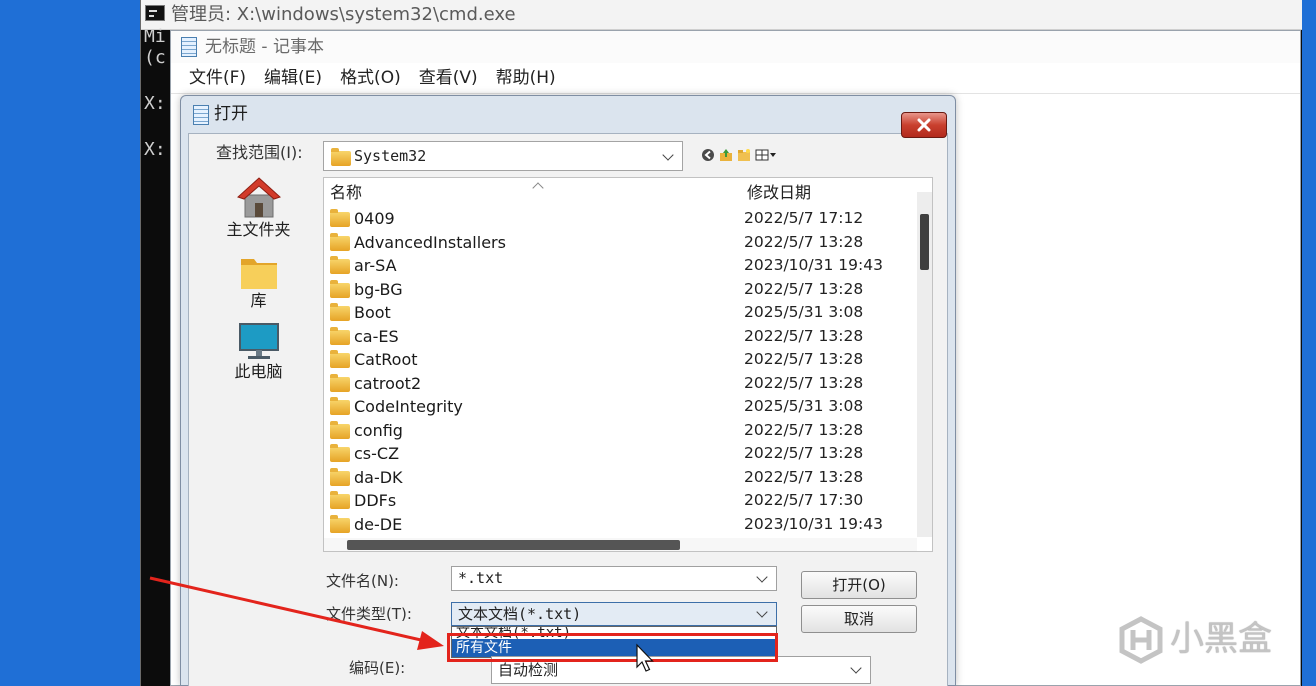  Describe the element at coordinates (735, 78) in the screenshot. I see `notepad-menubar: 文件(F) 编辑(E) 格式(O) 查看(V) 帮助(H)` at that location.